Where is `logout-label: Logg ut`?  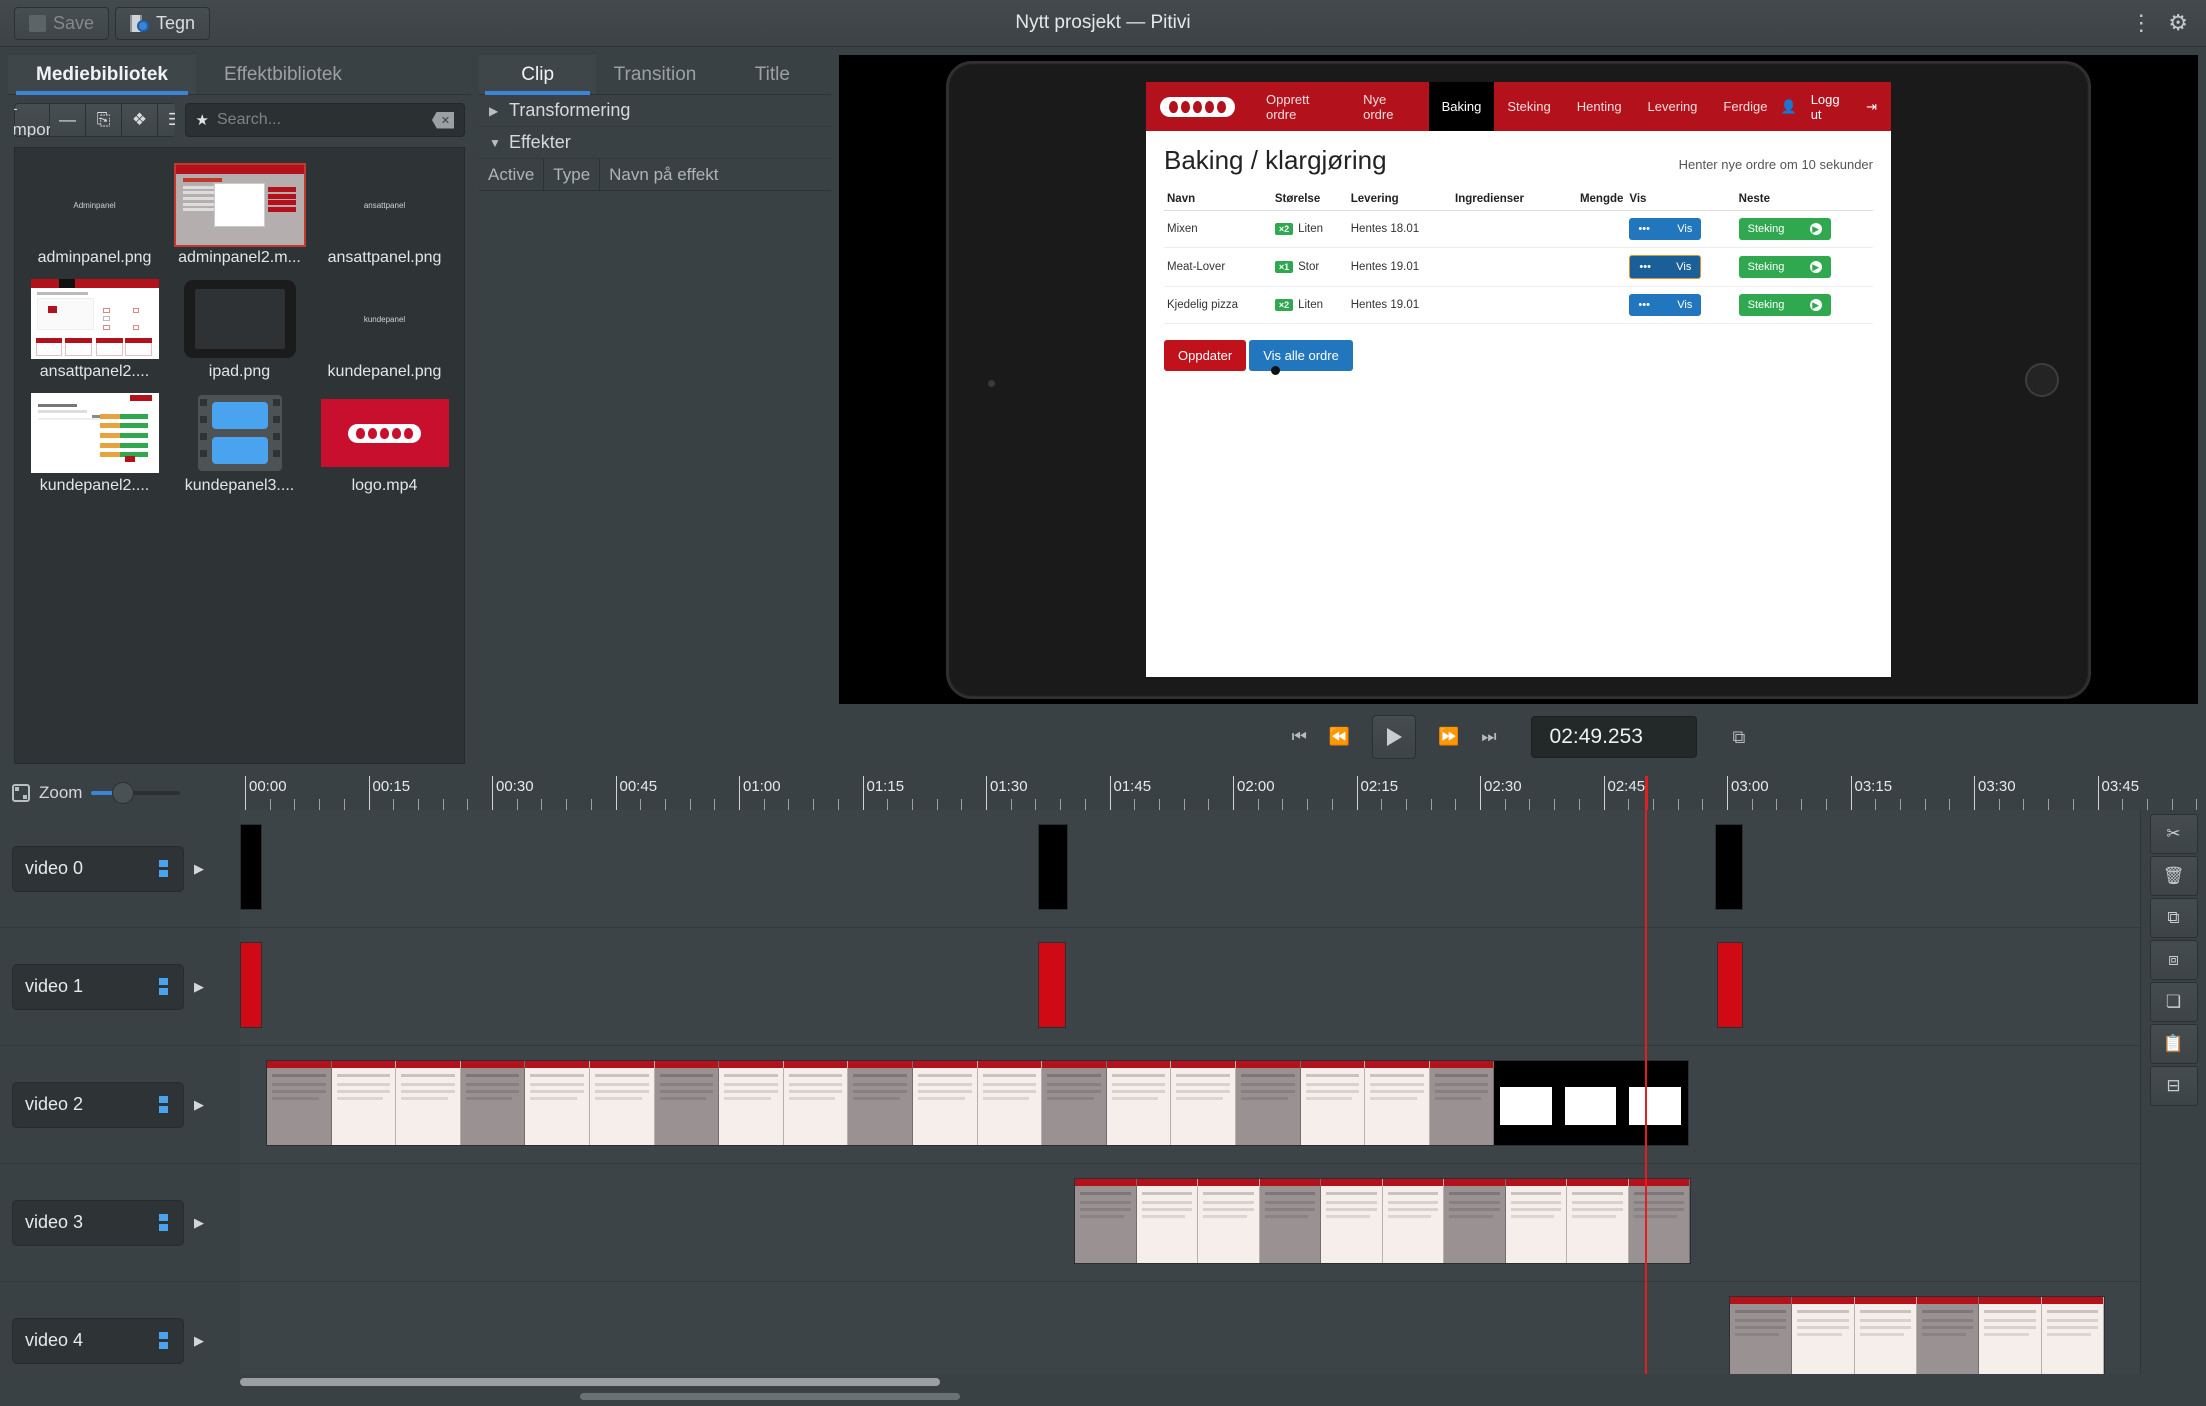
logout-label: Logg ut is located at coordinates (1831, 107).